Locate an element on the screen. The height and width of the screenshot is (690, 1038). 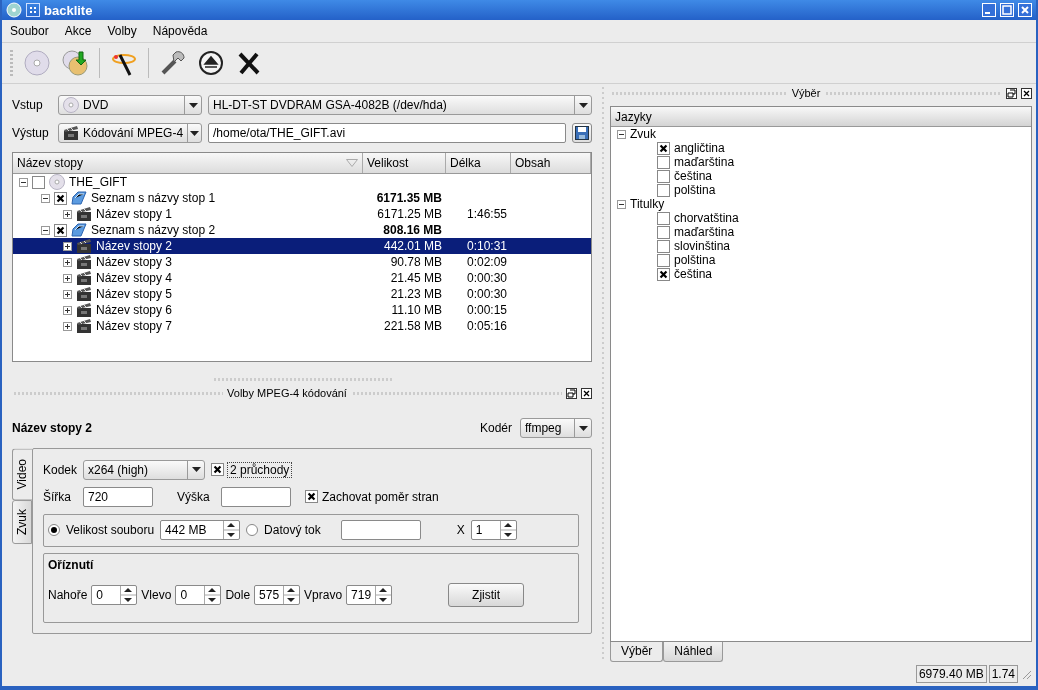
track-row: Název stopy 1 6171.25 MB 1:46:55 is located at coordinates (302, 214).